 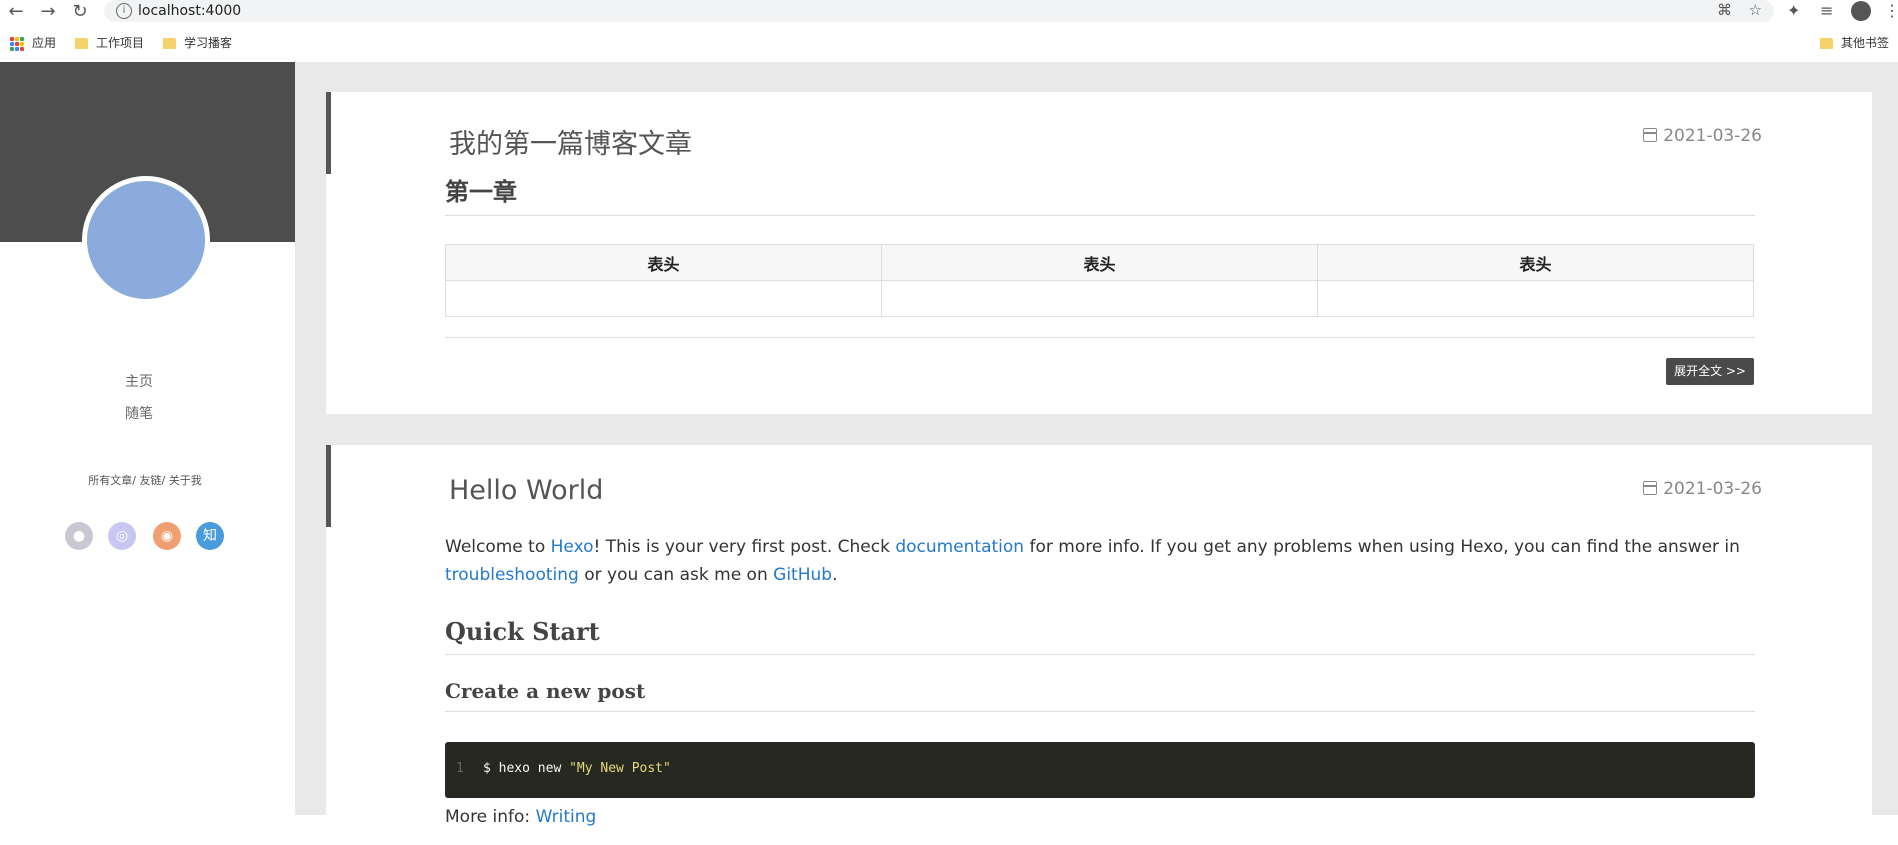 What do you see at coordinates (17, 43) in the screenshot?
I see `apps-grid-icon` at bounding box center [17, 43].